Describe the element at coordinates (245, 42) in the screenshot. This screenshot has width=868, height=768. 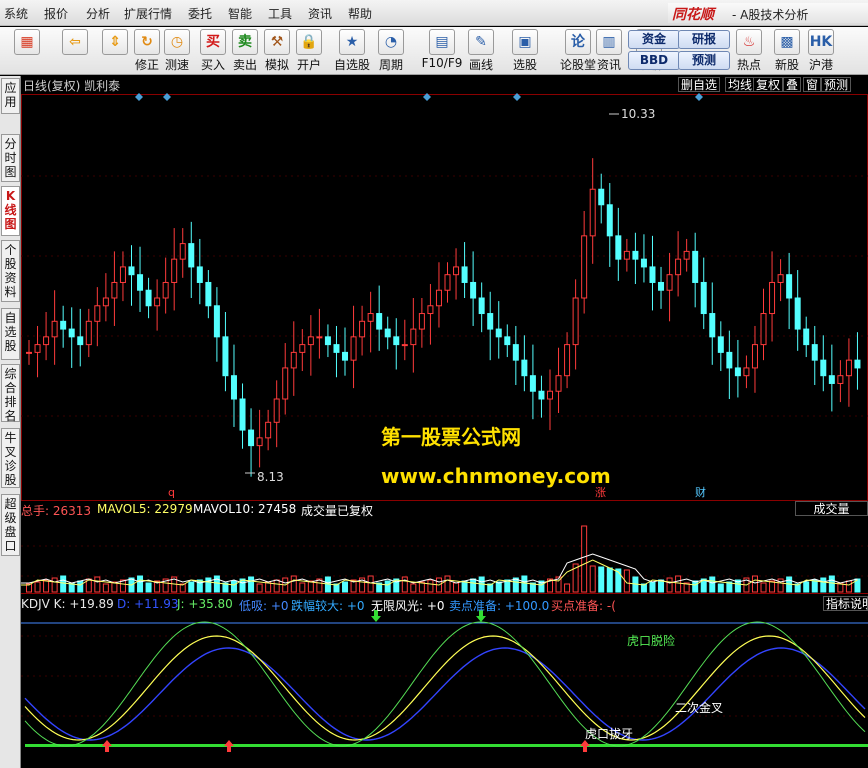
I see `sell-icon: 卖` at that location.